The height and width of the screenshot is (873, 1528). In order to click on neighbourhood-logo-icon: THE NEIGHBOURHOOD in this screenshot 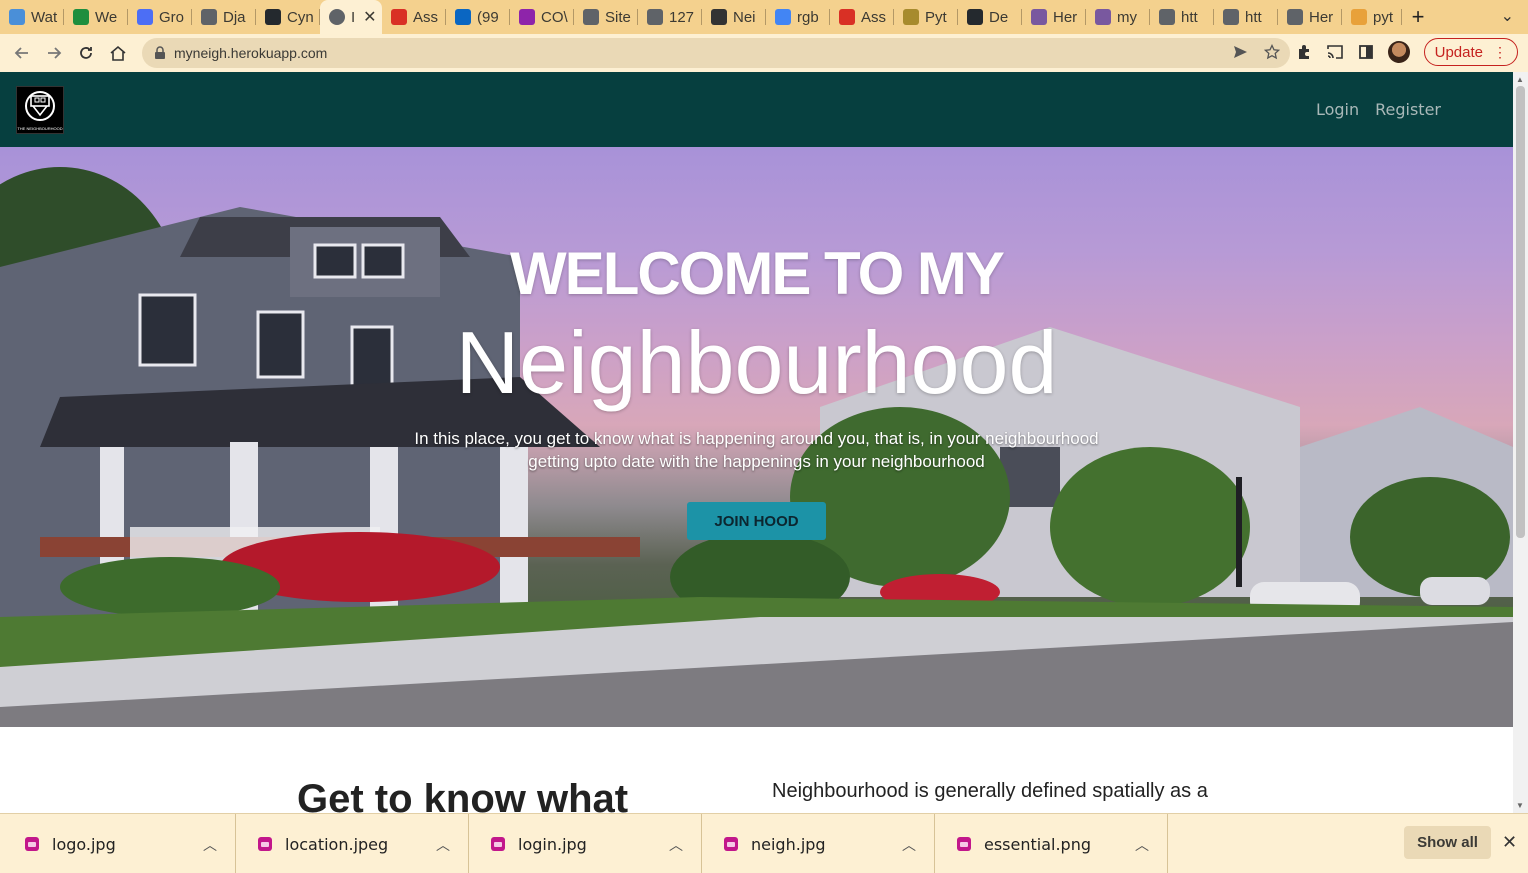, I will do `click(40, 111)`.